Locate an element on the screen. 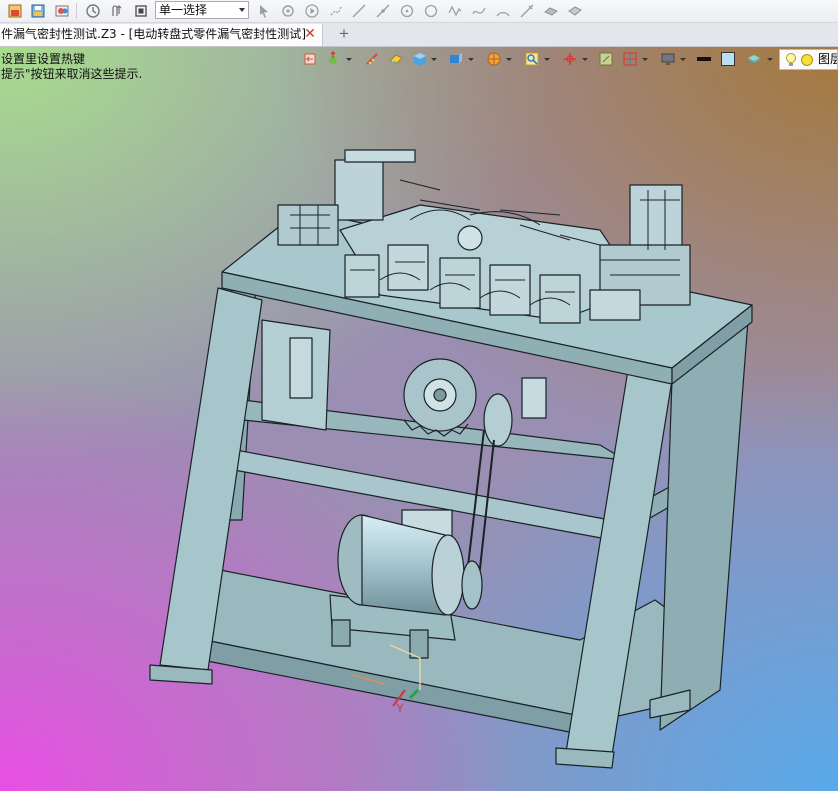 This screenshot has width=838, height=791. main-toolbar: 单一选择 is located at coordinates (419, 11).